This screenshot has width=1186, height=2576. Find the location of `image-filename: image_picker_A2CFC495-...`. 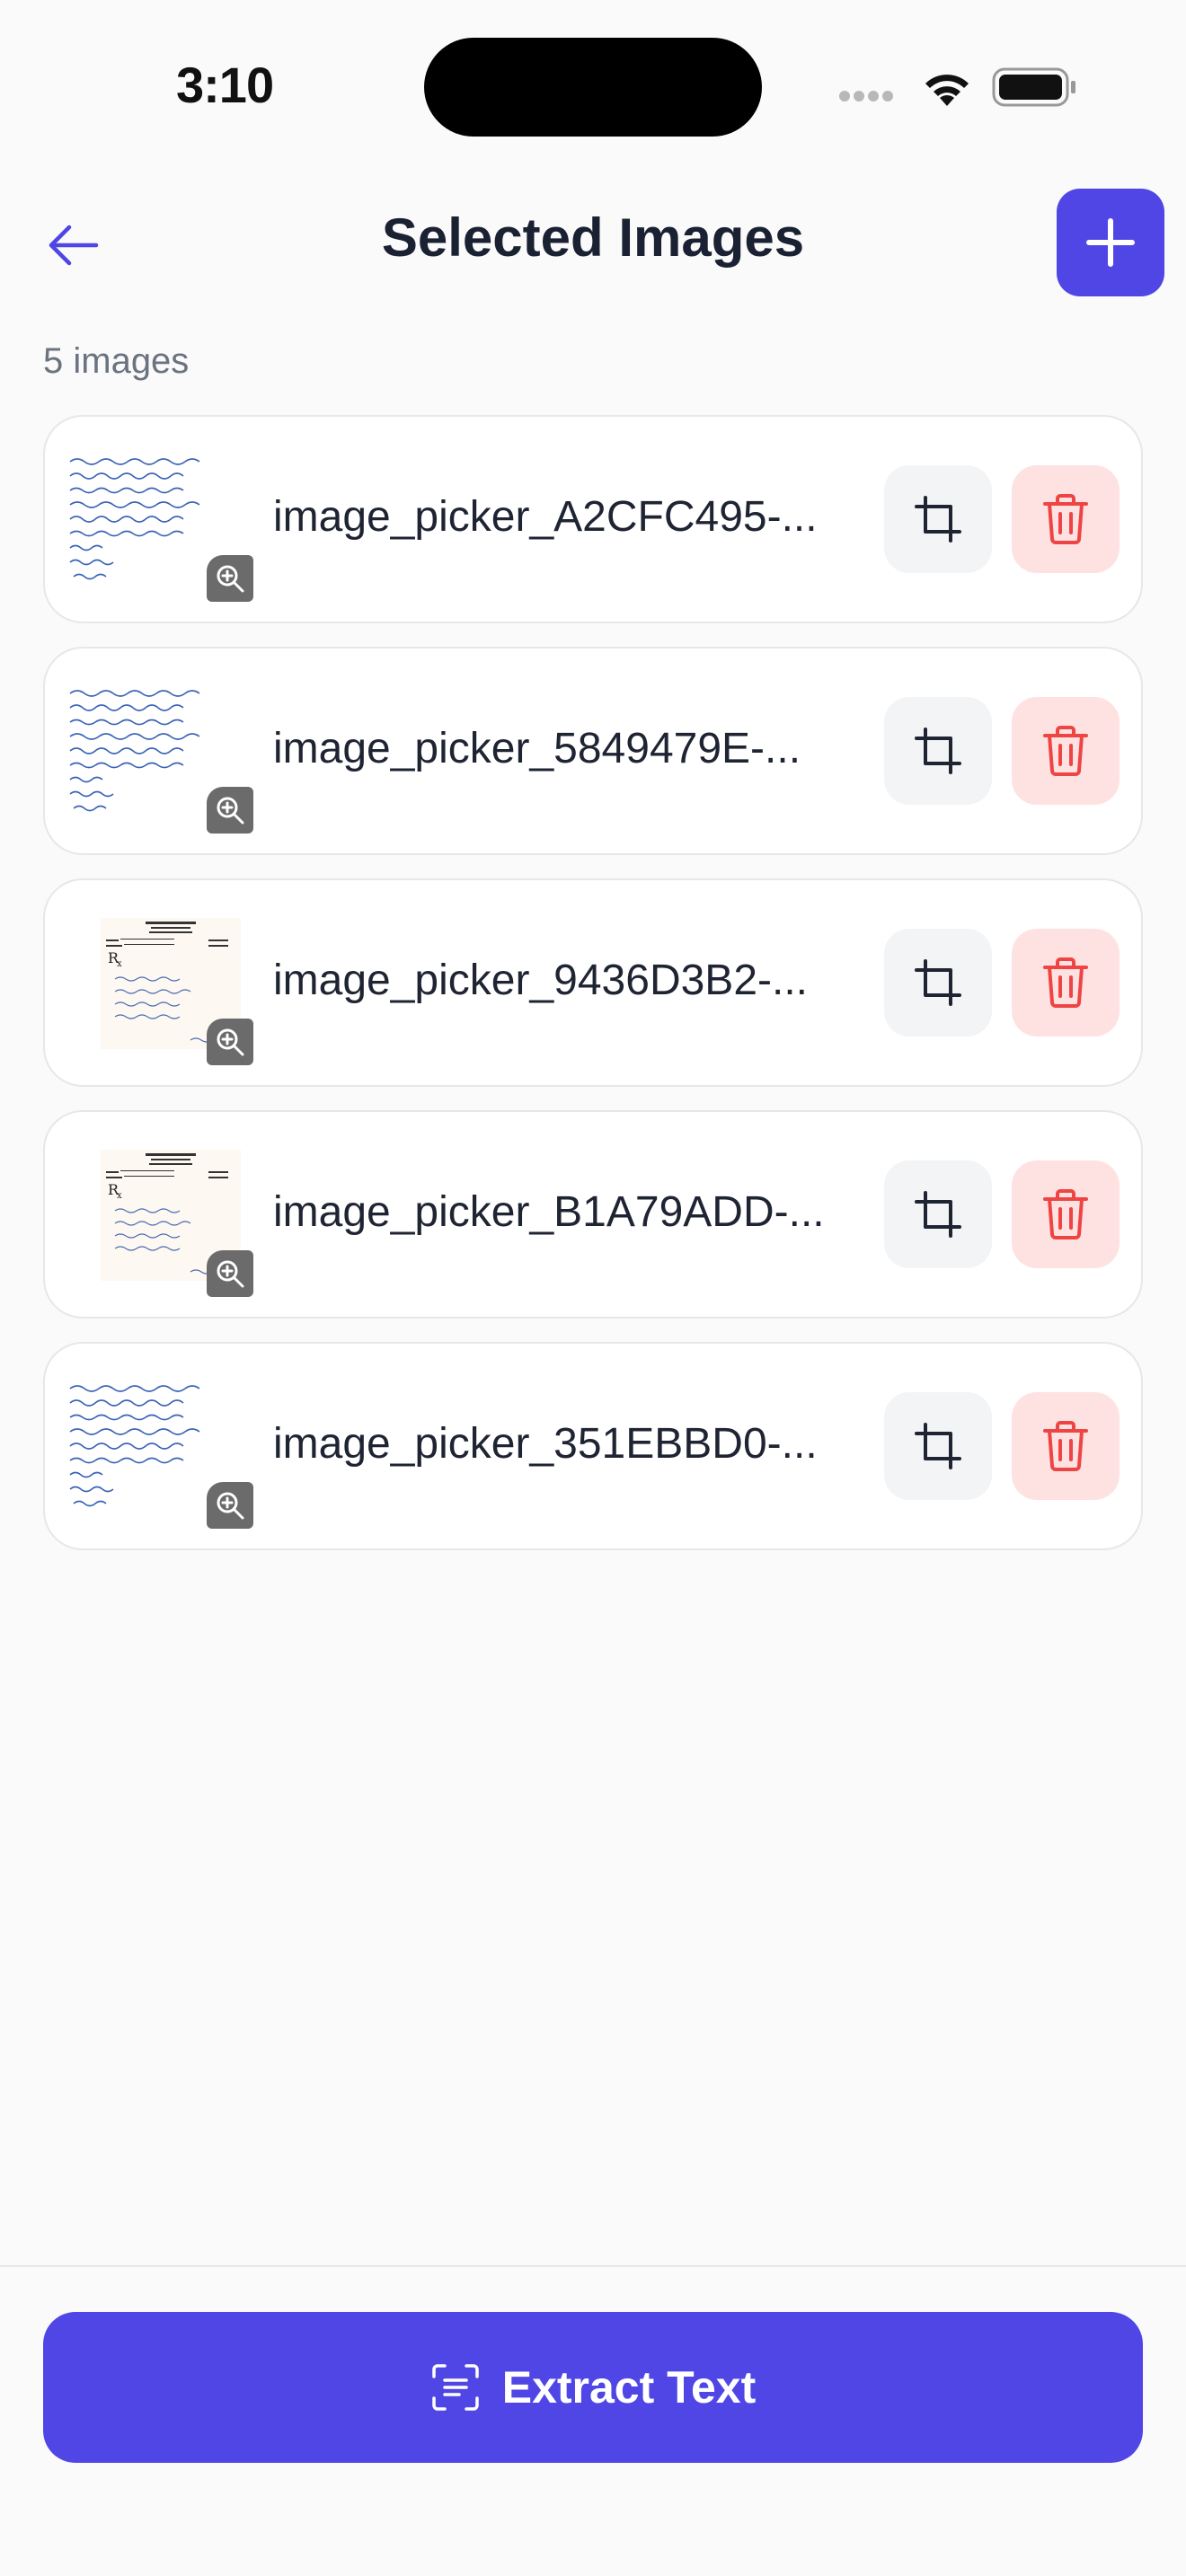

image-filename: image_picker_A2CFC495-... is located at coordinates (545, 517).